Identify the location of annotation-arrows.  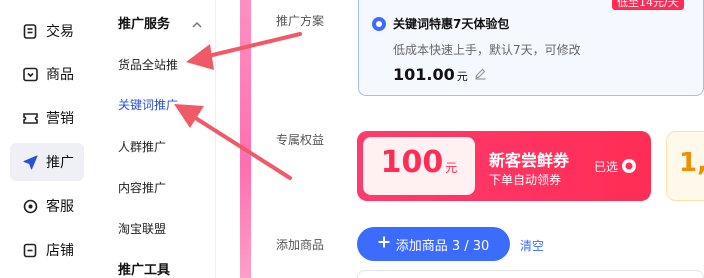
(238, 106).